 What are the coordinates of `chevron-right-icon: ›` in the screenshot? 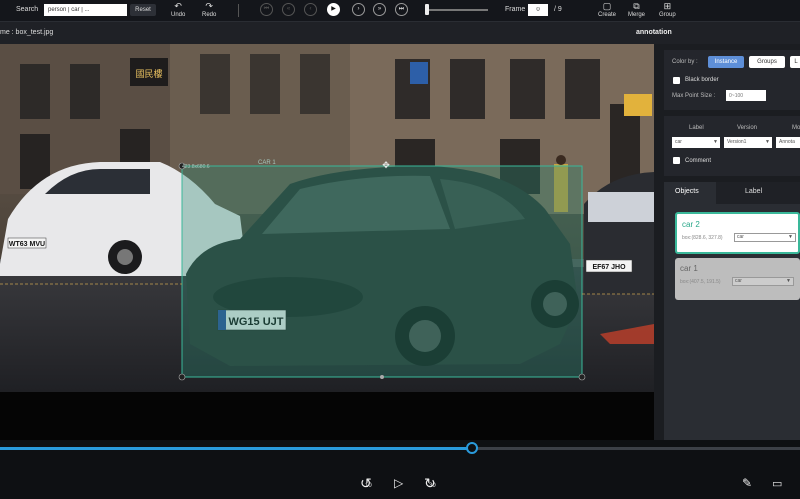 It's located at (358, 9).